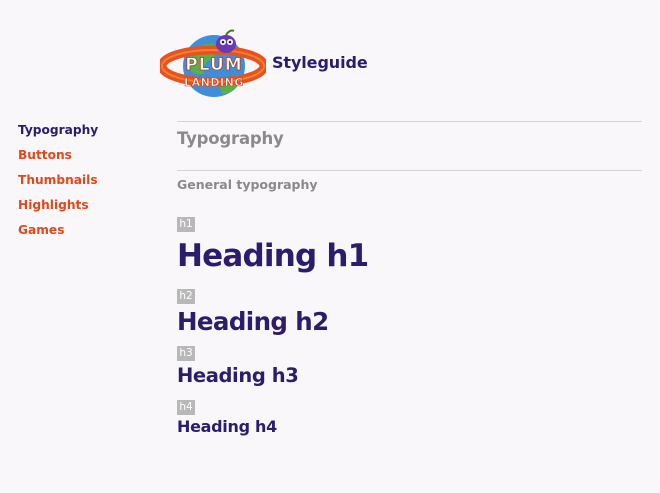  I want to click on sidebar-item-games: Games, so click(58, 233).